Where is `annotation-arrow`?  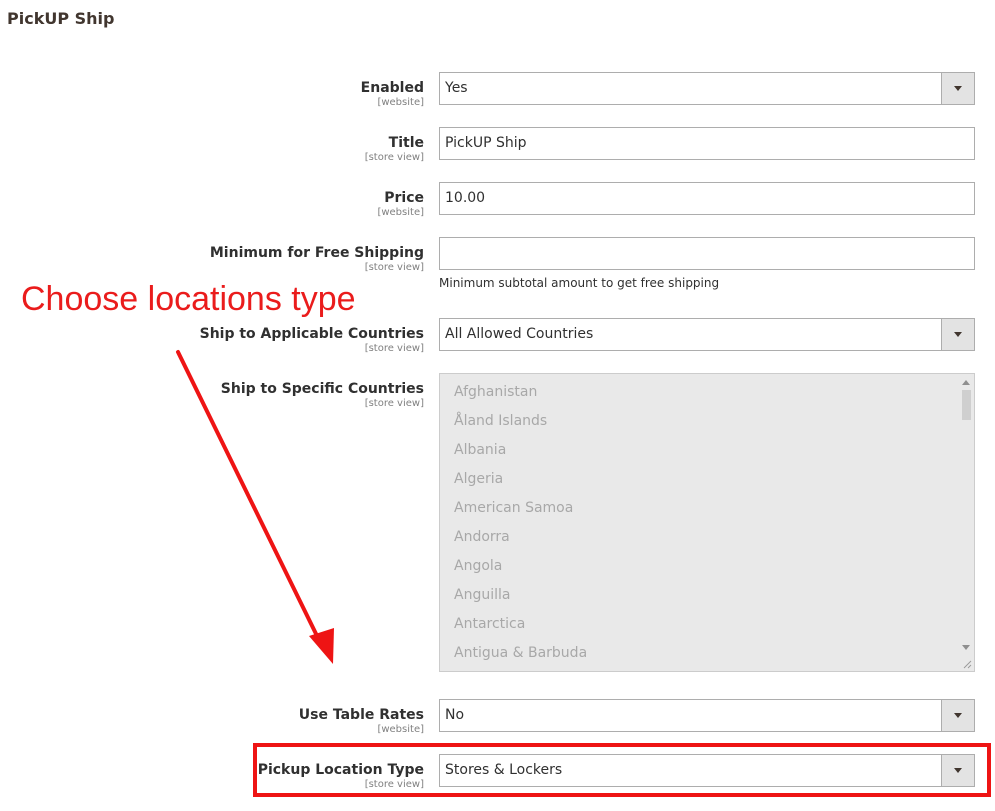 annotation-arrow is located at coordinates (255, 507).